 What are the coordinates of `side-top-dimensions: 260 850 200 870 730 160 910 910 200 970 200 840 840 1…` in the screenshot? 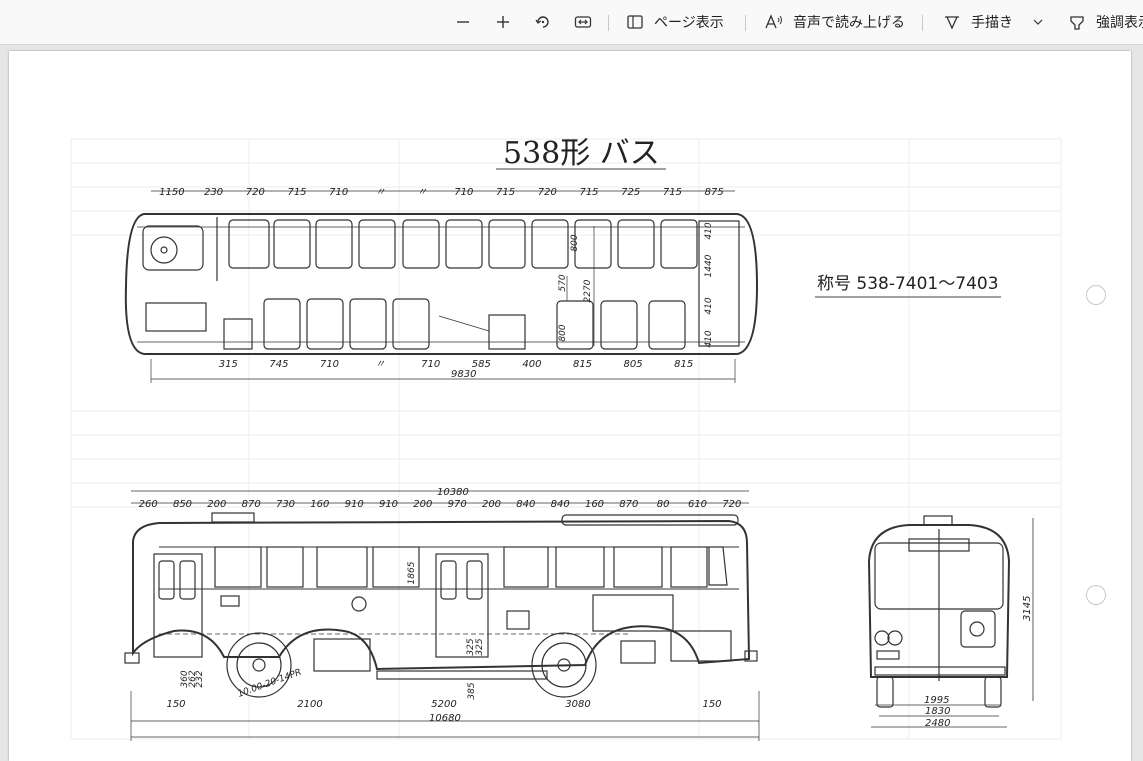 It's located at (440, 504).